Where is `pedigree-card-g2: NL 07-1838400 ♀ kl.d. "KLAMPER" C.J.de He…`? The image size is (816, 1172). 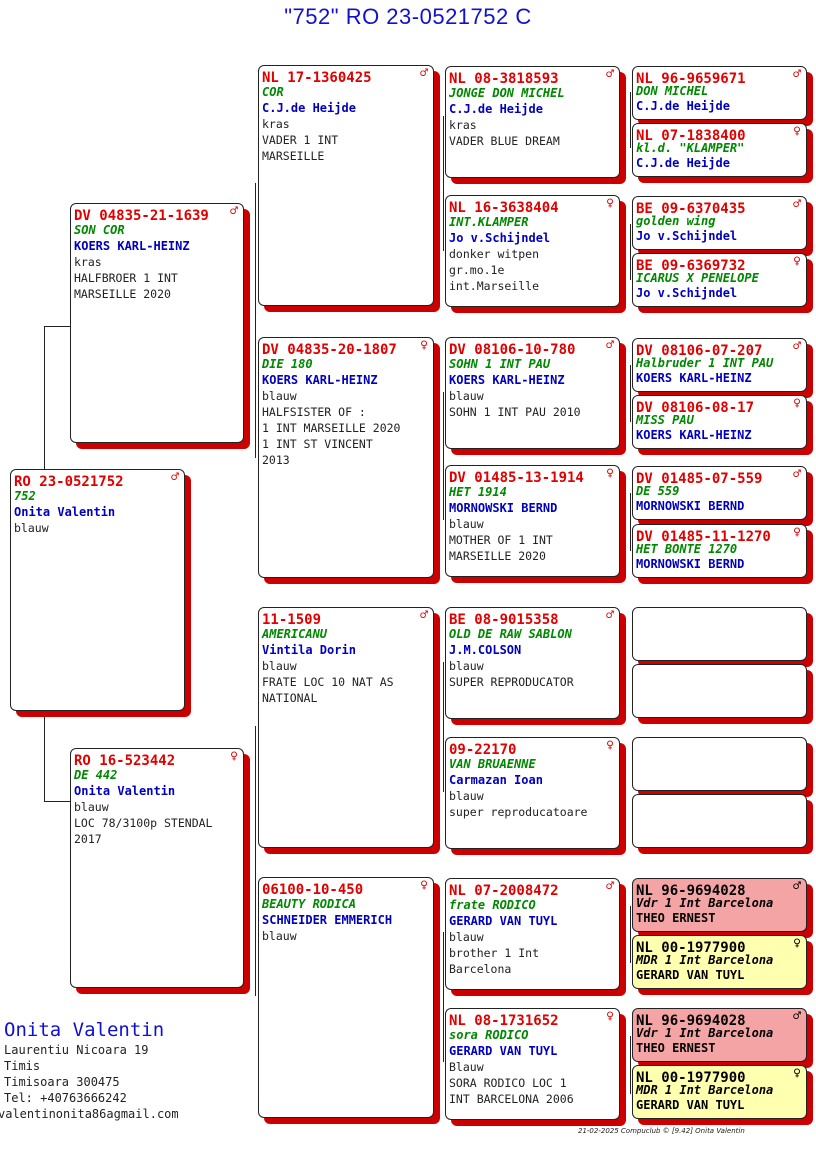
pedigree-card-g2: NL 07-1838400 ♀ kl.d. "KLAMPER" C.J.de He… is located at coordinates (719, 150).